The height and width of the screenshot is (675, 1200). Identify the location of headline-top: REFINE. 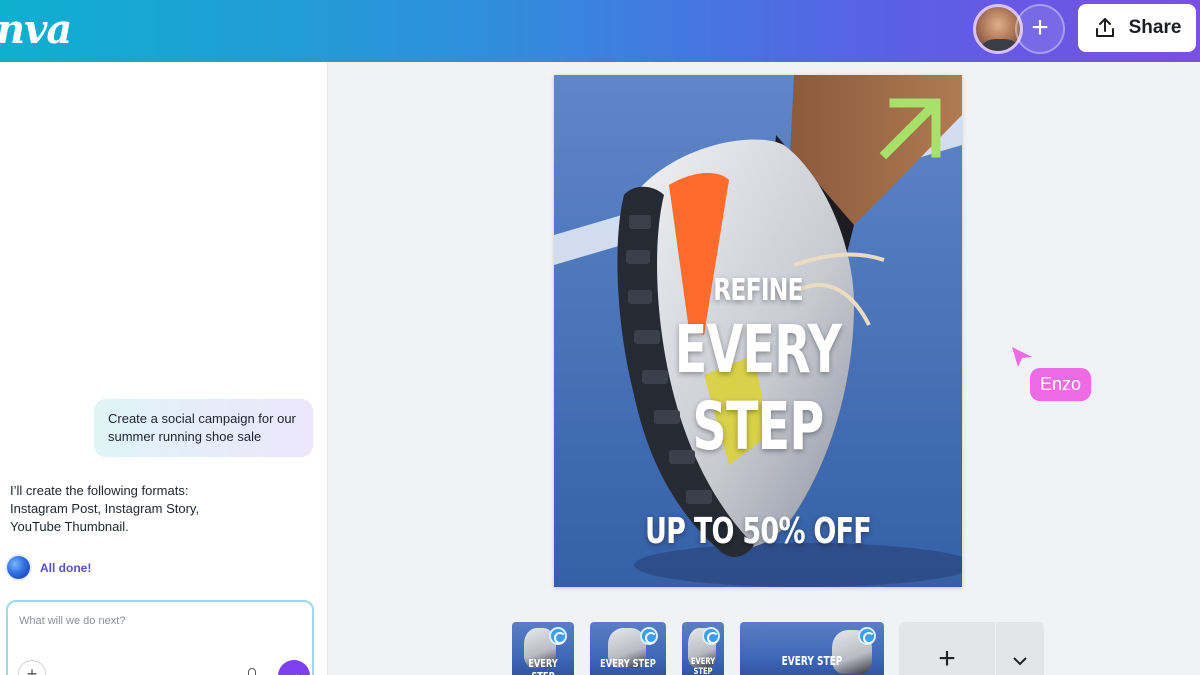
(758, 290).